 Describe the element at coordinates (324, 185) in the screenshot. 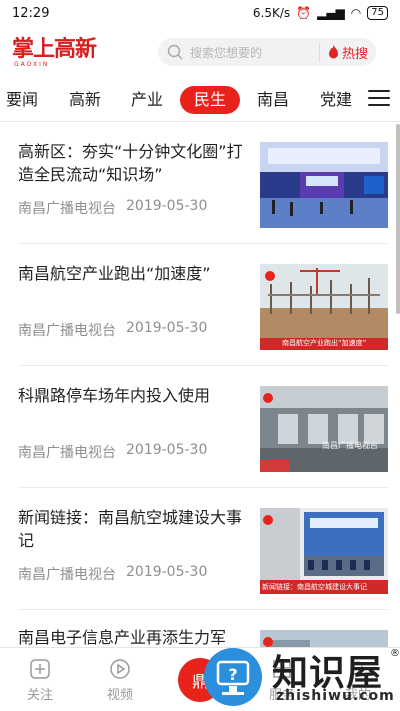

I see `news-thumbnail` at that location.